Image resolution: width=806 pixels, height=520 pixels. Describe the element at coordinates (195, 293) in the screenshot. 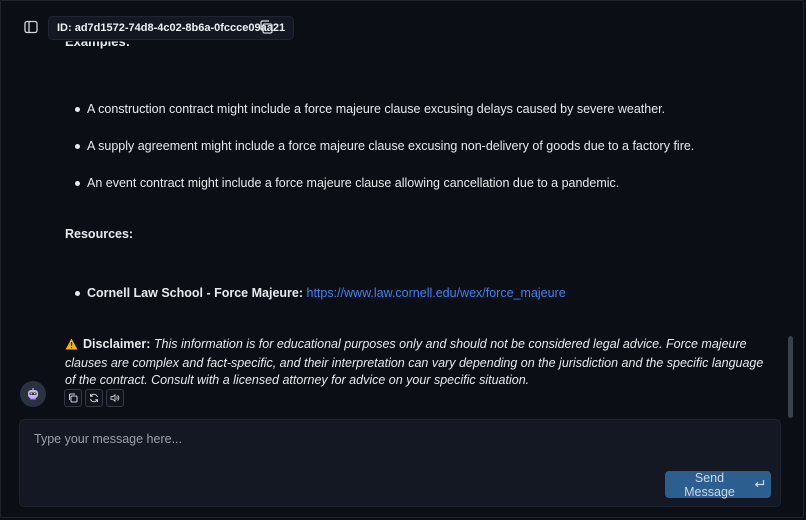

I see `resource-label: Cornell Law School - Force Majeure:` at that location.